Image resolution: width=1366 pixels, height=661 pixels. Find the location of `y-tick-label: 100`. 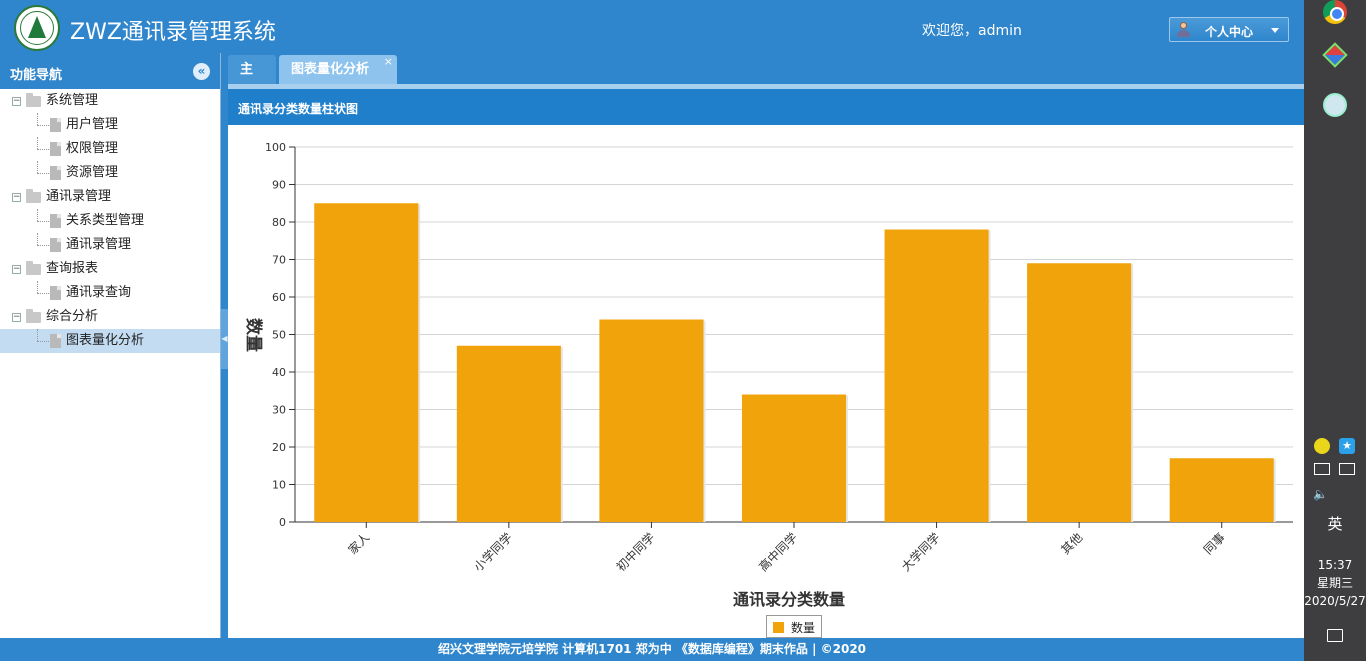

y-tick-label: 100 is located at coordinates (275, 147).